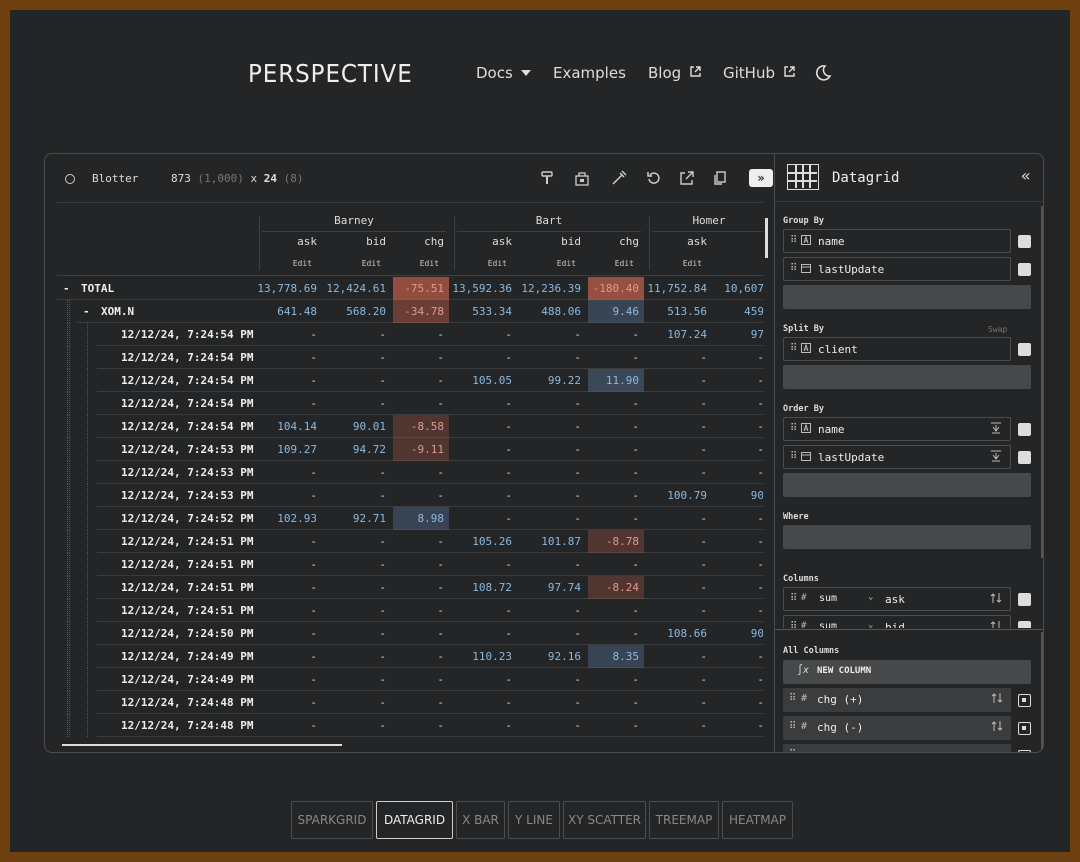 The width and height of the screenshot is (1080, 862). Describe the element at coordinates (761, 178) in the screenshot. I see `settings-panel-toggle: »` at that location.